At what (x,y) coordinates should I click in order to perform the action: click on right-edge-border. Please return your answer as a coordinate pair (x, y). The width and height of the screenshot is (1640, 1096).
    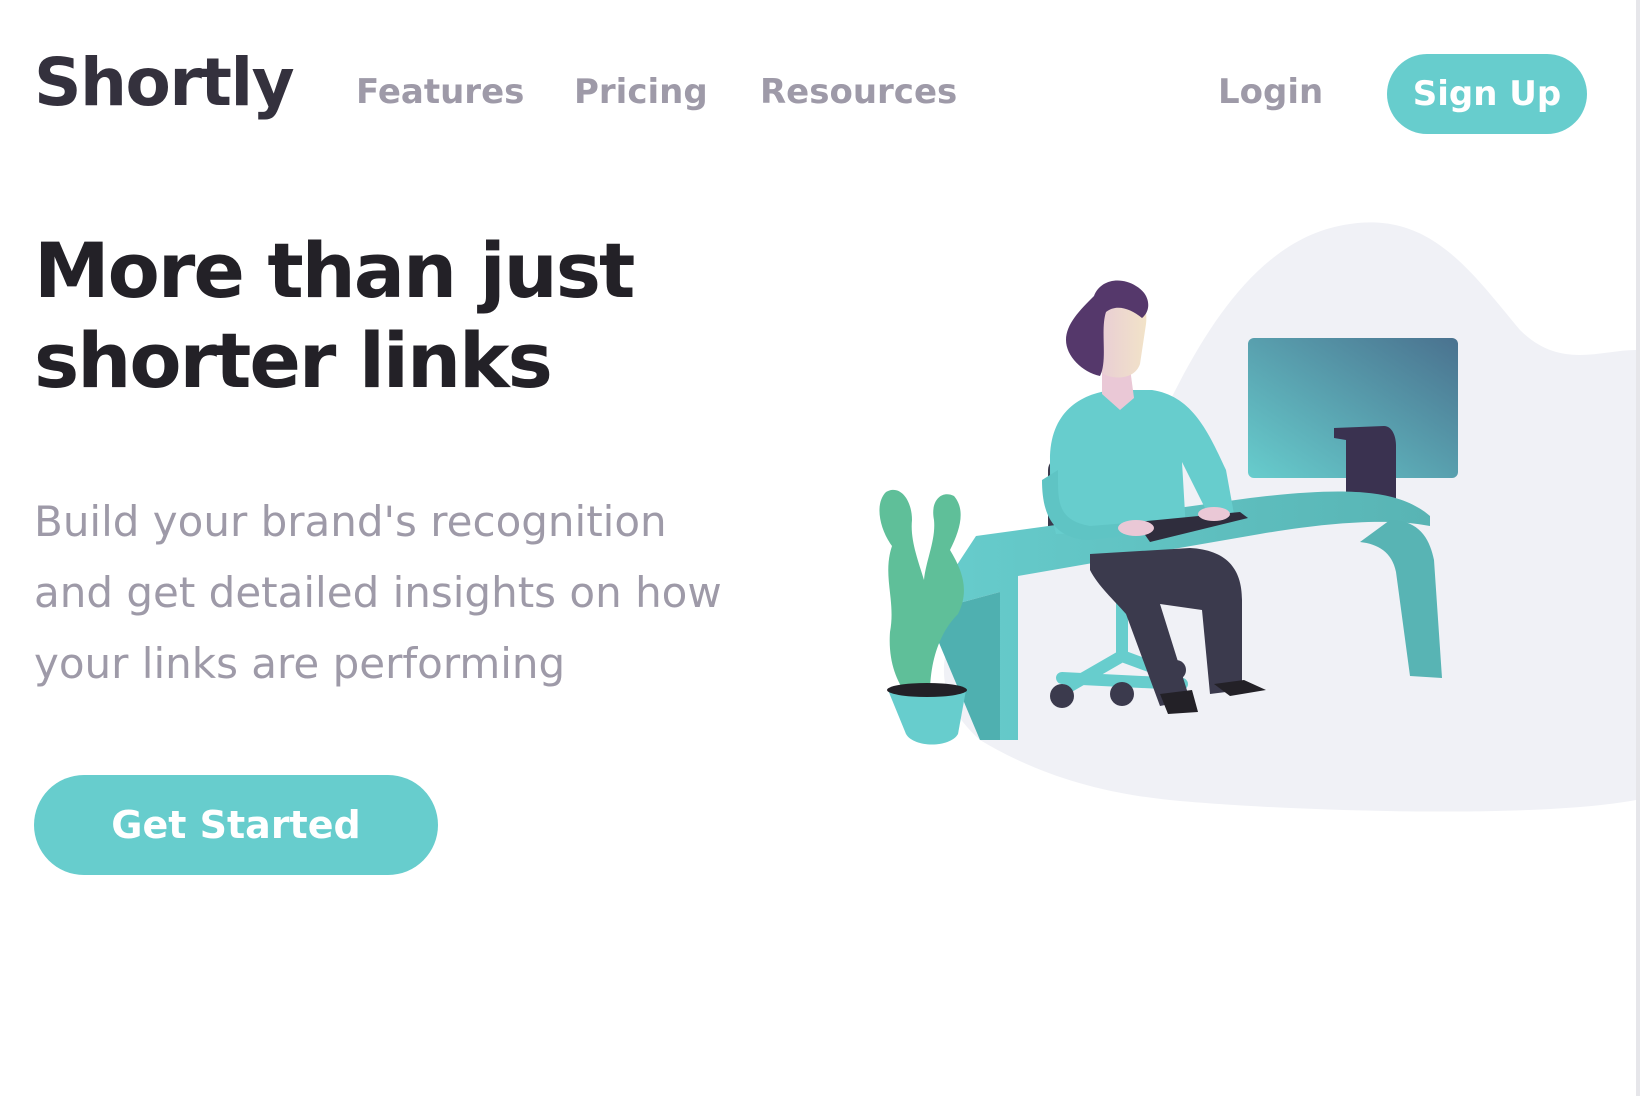
    Looking at the image, I should click on (1638, 548).